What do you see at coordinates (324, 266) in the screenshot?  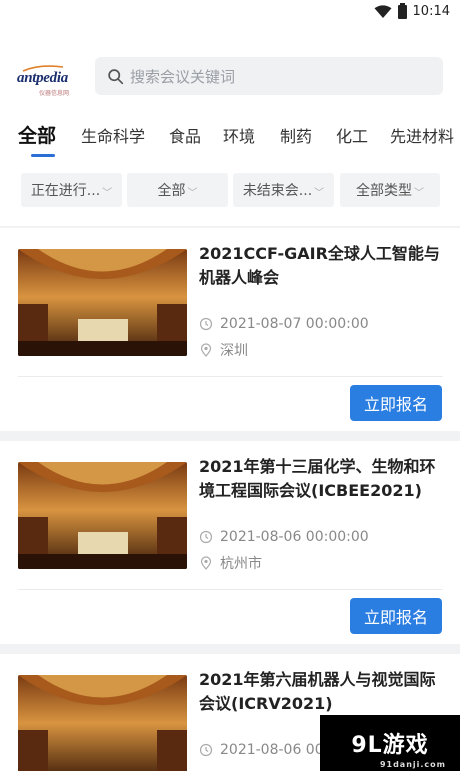 I see `conference-title: 2021CCF-GAIR全球人工智能与机器人峰会` at bounding box center [324, 266].